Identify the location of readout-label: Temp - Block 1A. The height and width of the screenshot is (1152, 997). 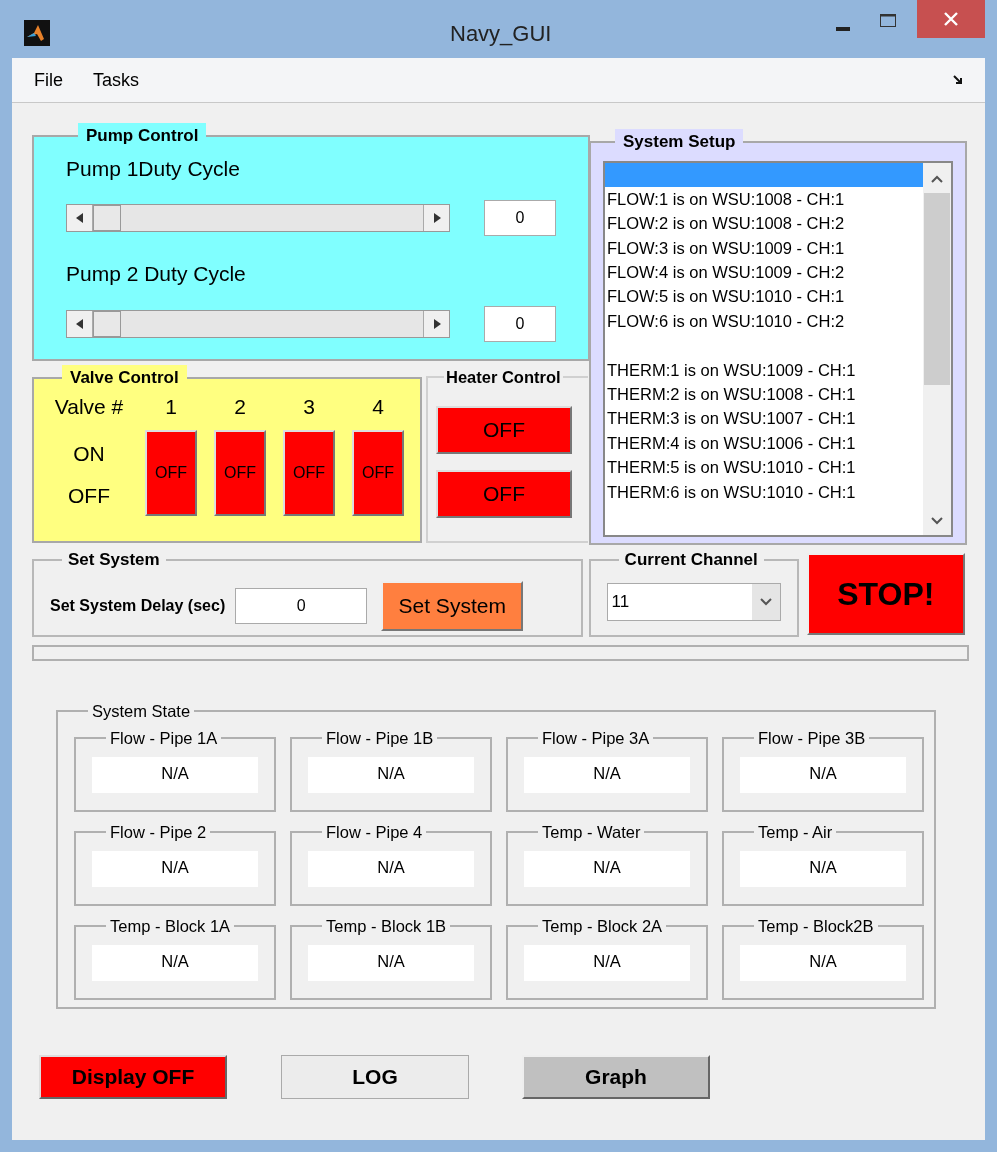
(170, 926).